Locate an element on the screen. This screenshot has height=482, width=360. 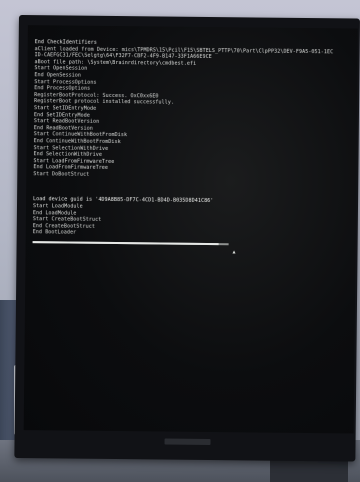
monitor-logo is located at coordinates (187, 442).